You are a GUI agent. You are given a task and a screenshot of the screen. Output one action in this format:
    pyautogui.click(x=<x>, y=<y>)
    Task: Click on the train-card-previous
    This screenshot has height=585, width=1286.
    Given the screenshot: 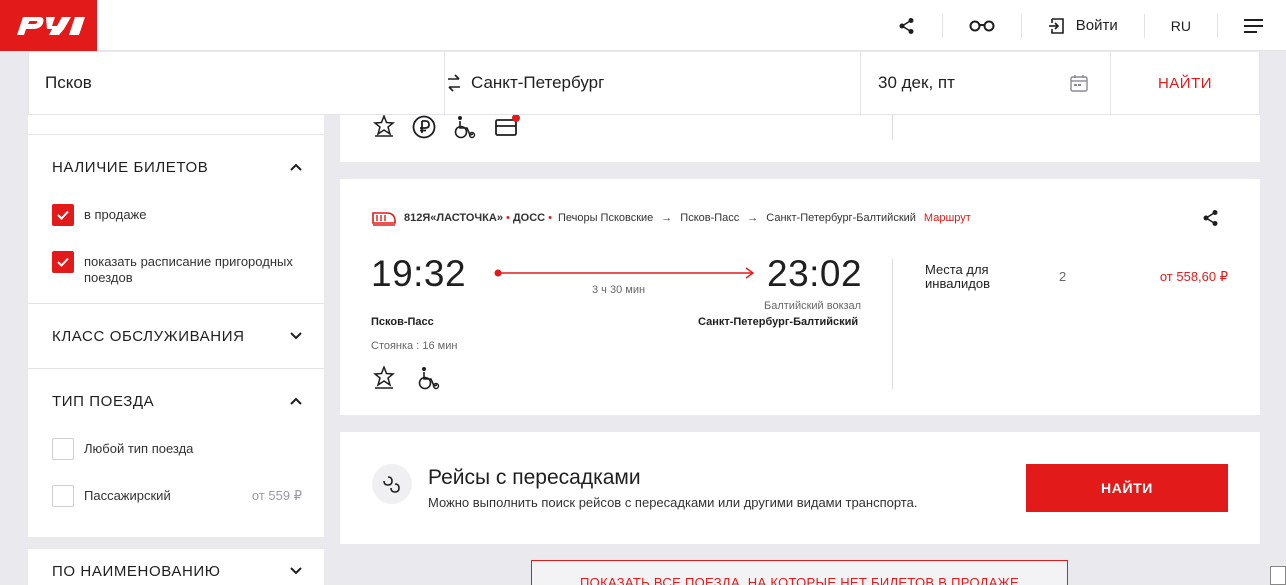 What is the action you would take?
    pyautogui.click(x=800, y=138)
    